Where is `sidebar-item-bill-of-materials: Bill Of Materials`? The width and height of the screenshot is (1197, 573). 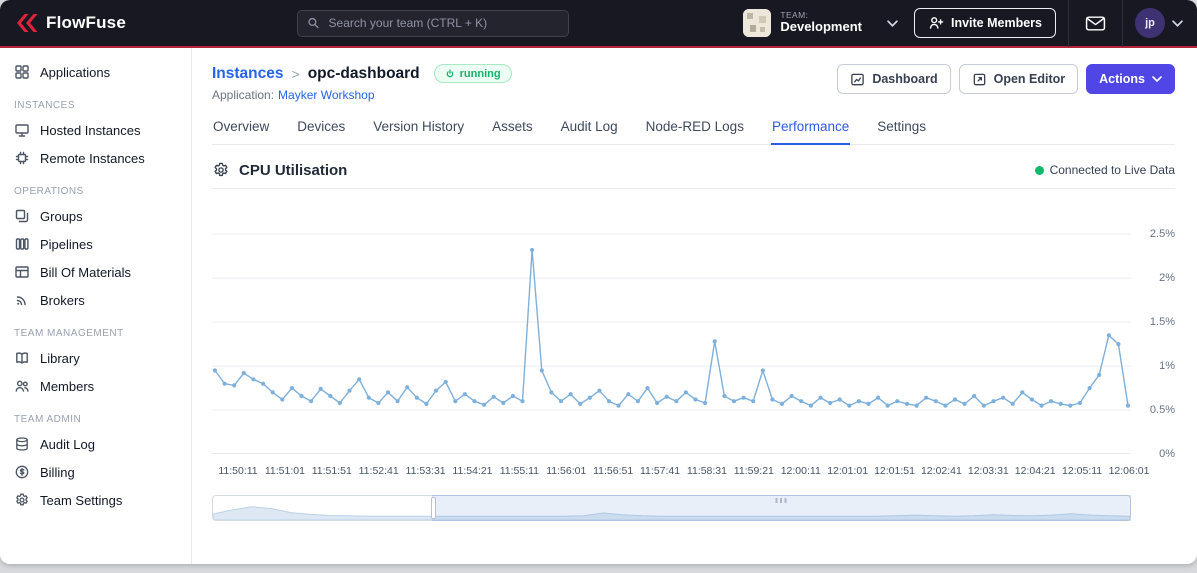
sidebar-item-bill-of-materials: Bill Of Materials is located at coordinates (95, 272).